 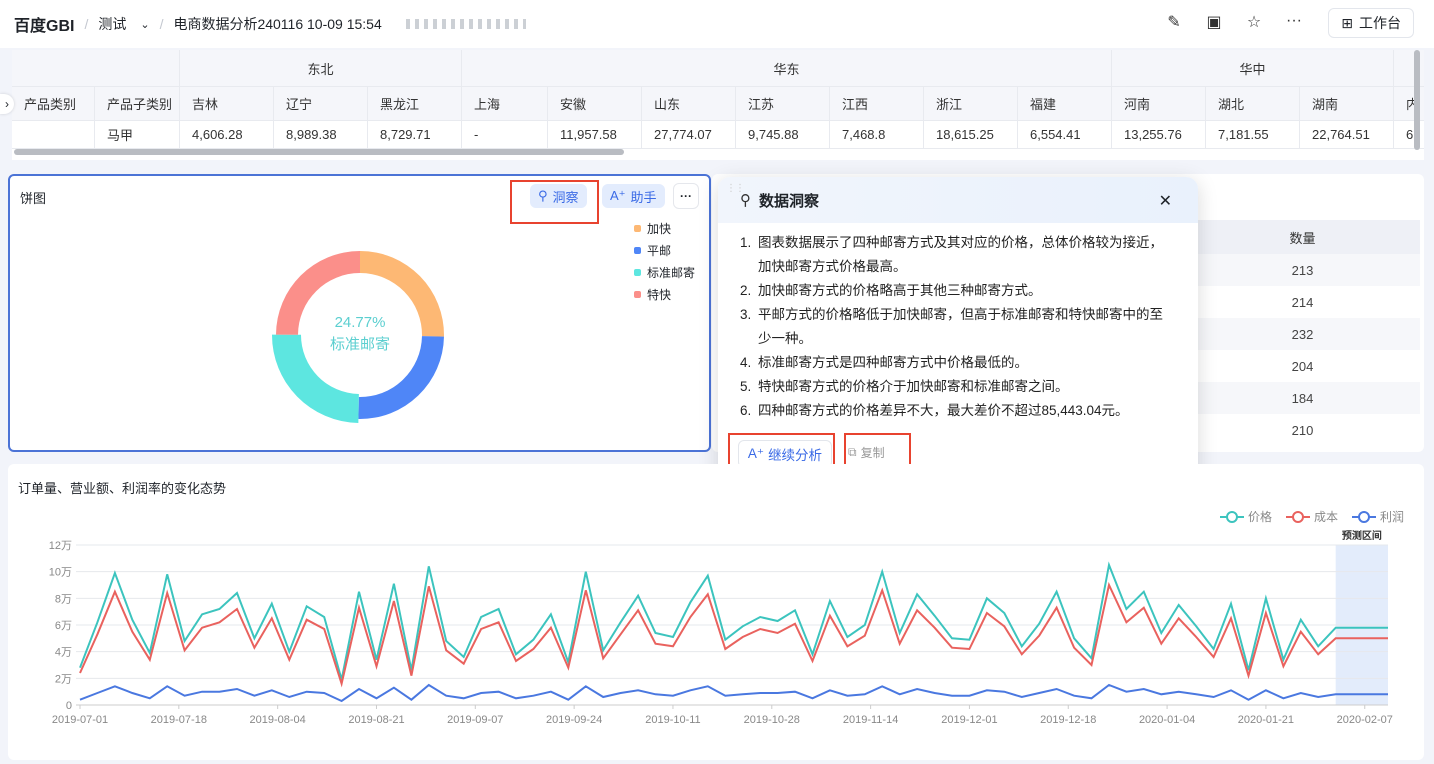 I want to click on doc-title: 电商数据分析240116 10-09 15:54, so click(x=277, y=24).